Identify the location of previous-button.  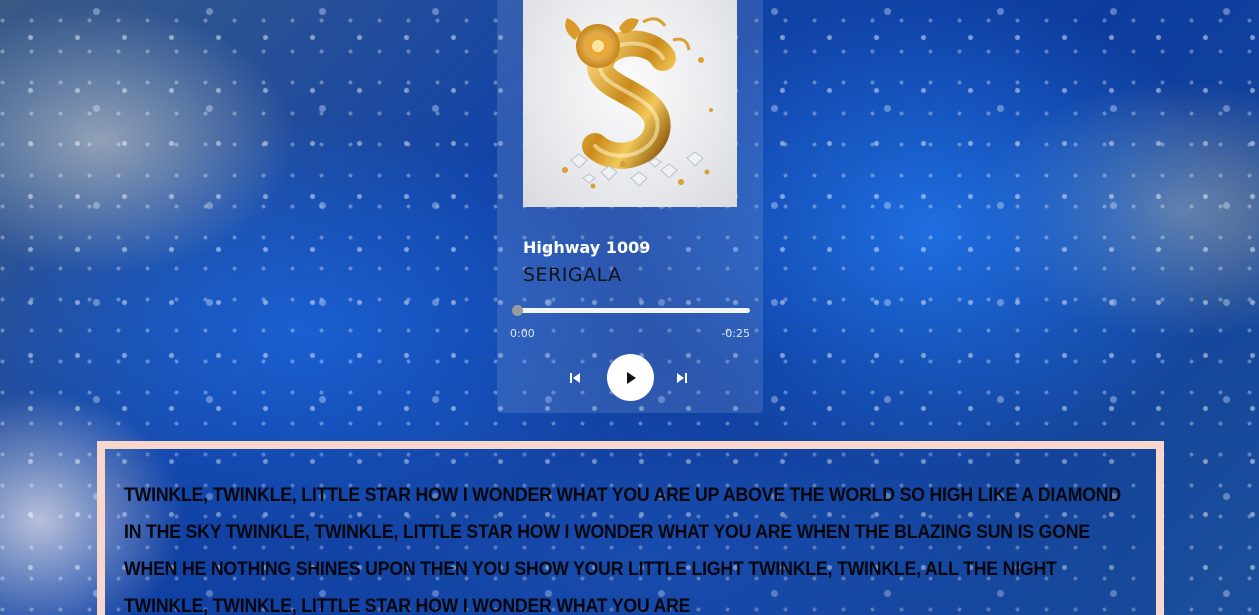
(575, 378).